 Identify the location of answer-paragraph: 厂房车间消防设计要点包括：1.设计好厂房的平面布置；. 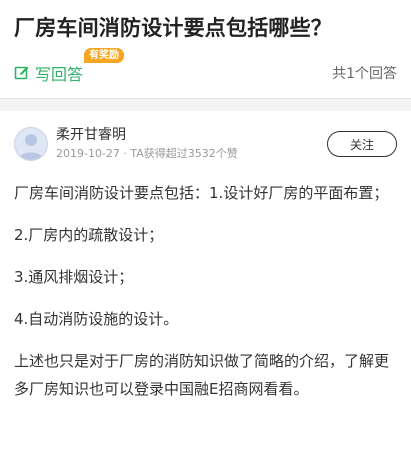
(201, 193).